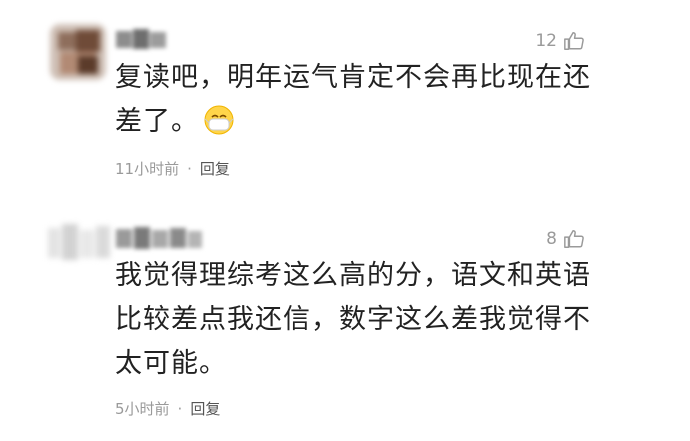  I want to click on comment-meta: 5小时前 · 回复, so click(167, 408).